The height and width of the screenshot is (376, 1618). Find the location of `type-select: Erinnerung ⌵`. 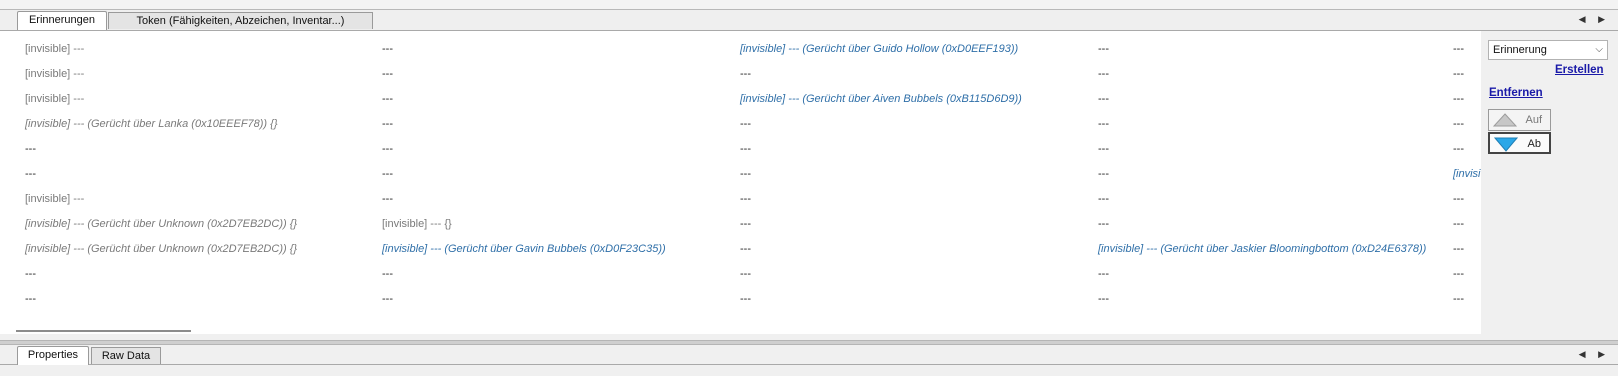

type-select: Erinnerung ⌵ is located at coordinates (1548, 50).